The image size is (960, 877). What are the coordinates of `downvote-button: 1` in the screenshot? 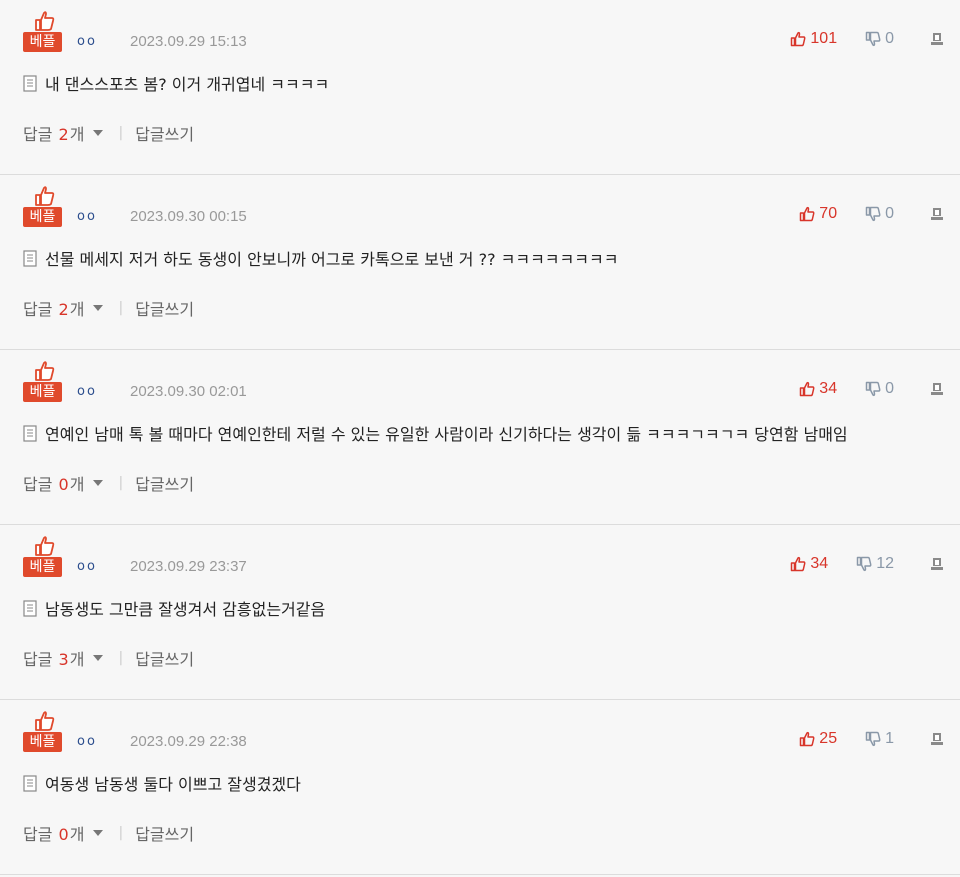 It's located at (879, 739).